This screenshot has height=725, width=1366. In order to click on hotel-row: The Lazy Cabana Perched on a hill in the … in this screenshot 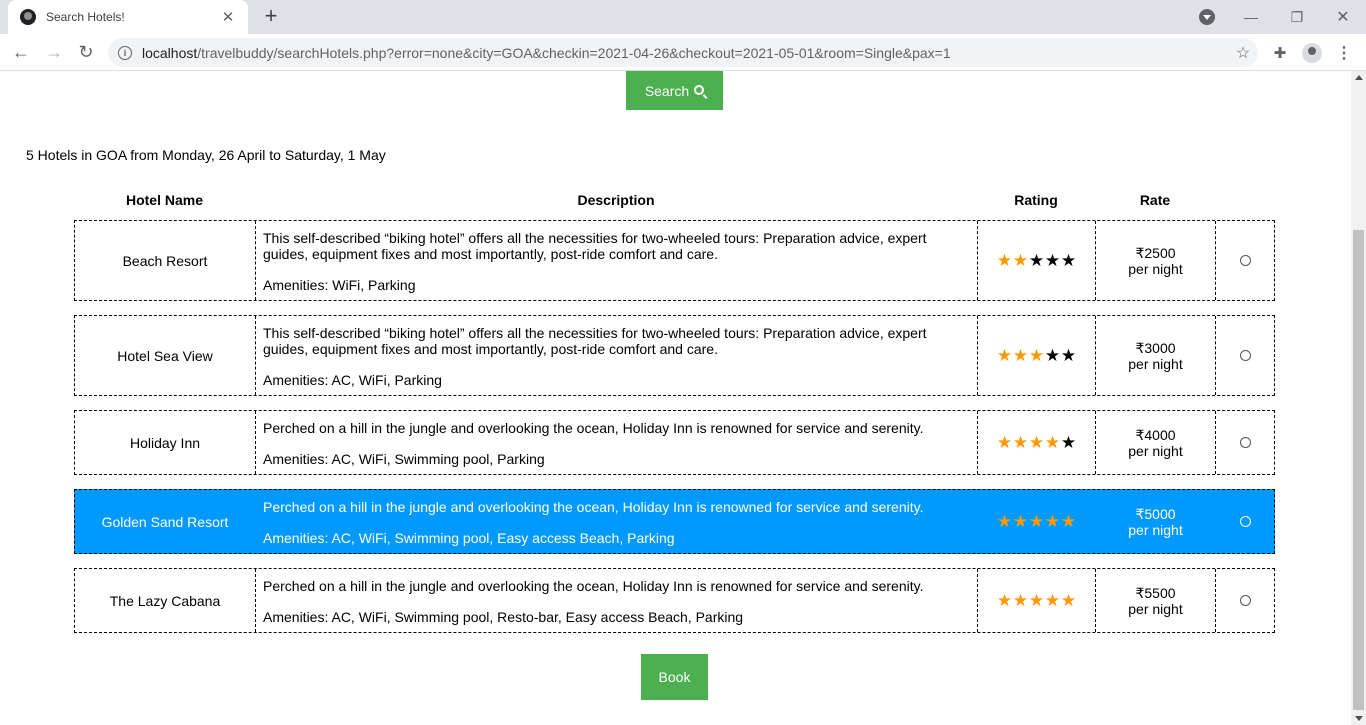, I will do `click(674, 600)`.